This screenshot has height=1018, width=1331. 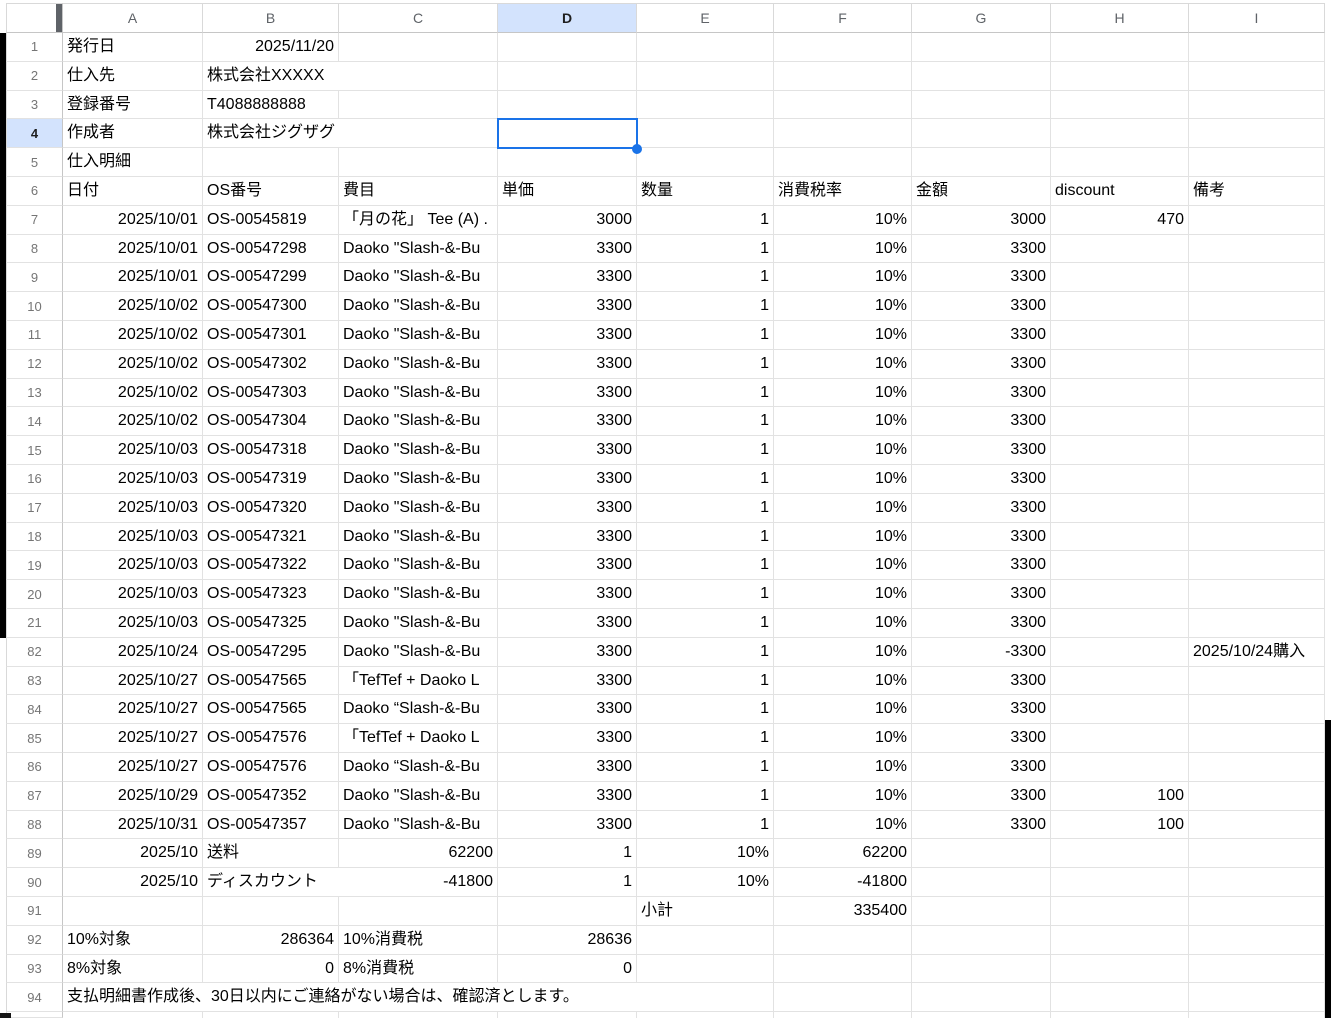 What do you see at coordinates (981, 969) in the screenshot?
I see `cell-G93` at bounding box center [981, 969].